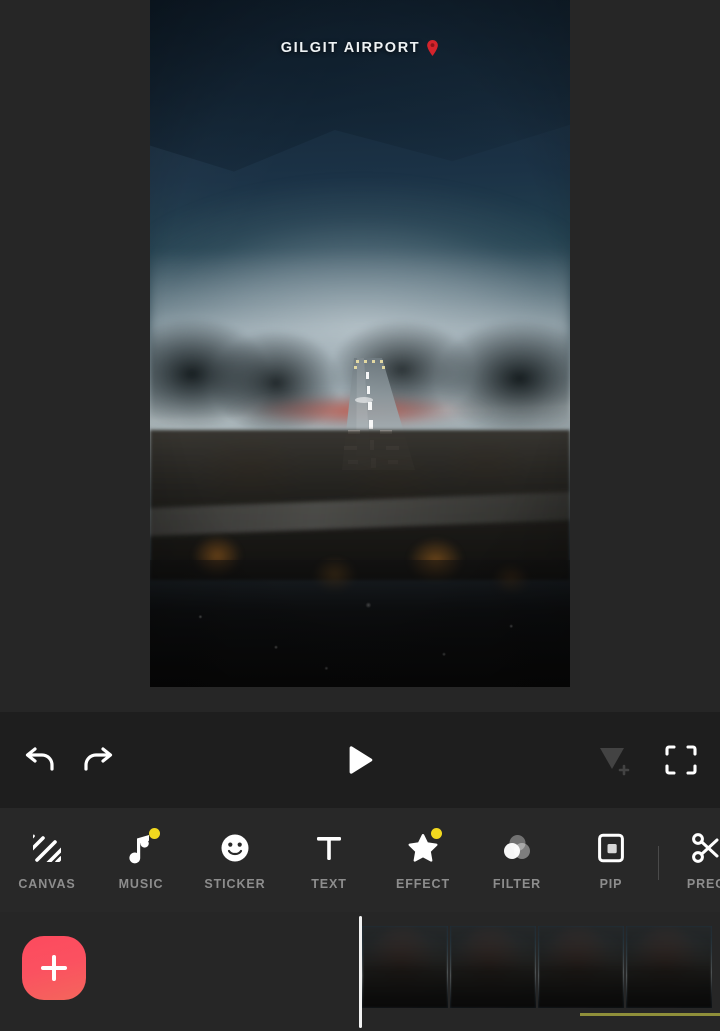 This screenshot has width=720, height=1031. What do you see at coordinates (436, 833) in the screenshot?
I see `effect-badge-dot` at bounding box center [436, 833].